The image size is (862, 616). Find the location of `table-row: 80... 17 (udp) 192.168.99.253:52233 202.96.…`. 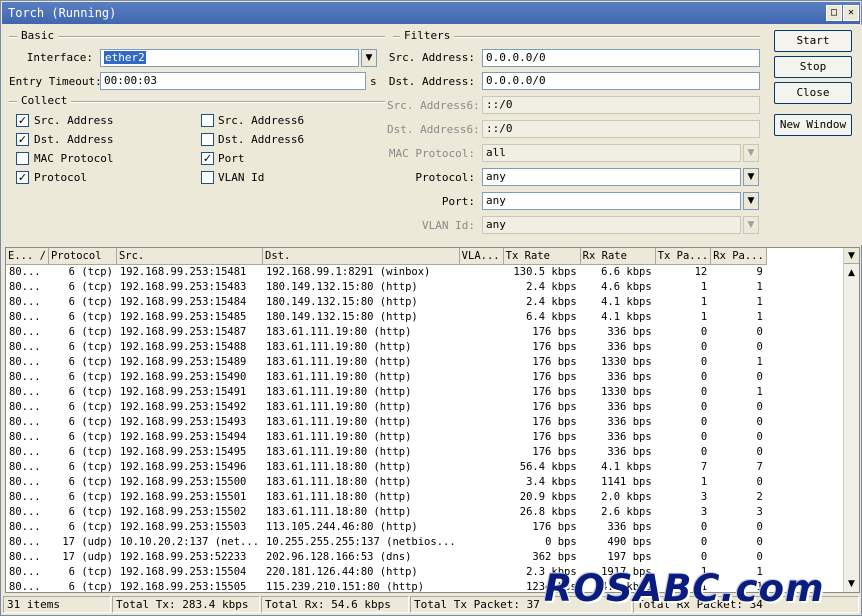

table-row: 80... 17 (udp) 192.168.99.253:52233 202.96.… is located at coordinates (386, 556).